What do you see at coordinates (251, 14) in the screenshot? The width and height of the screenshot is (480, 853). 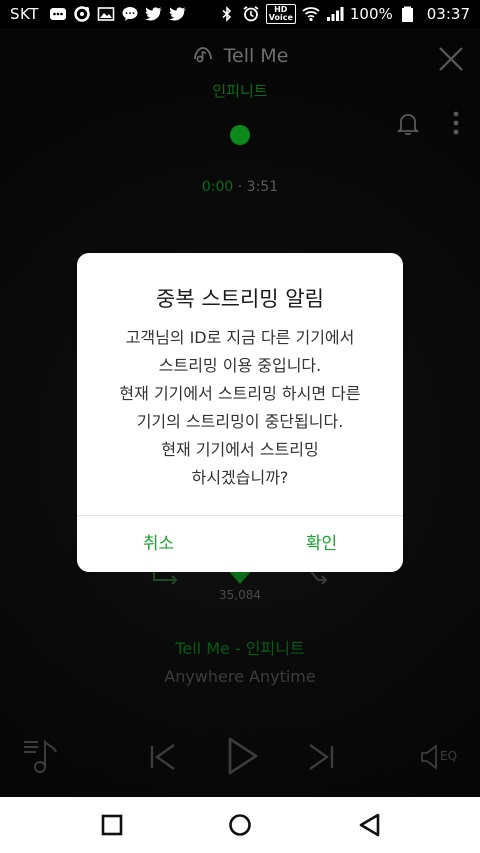 I see `alarm-icon` at bounding box center [251, 14].